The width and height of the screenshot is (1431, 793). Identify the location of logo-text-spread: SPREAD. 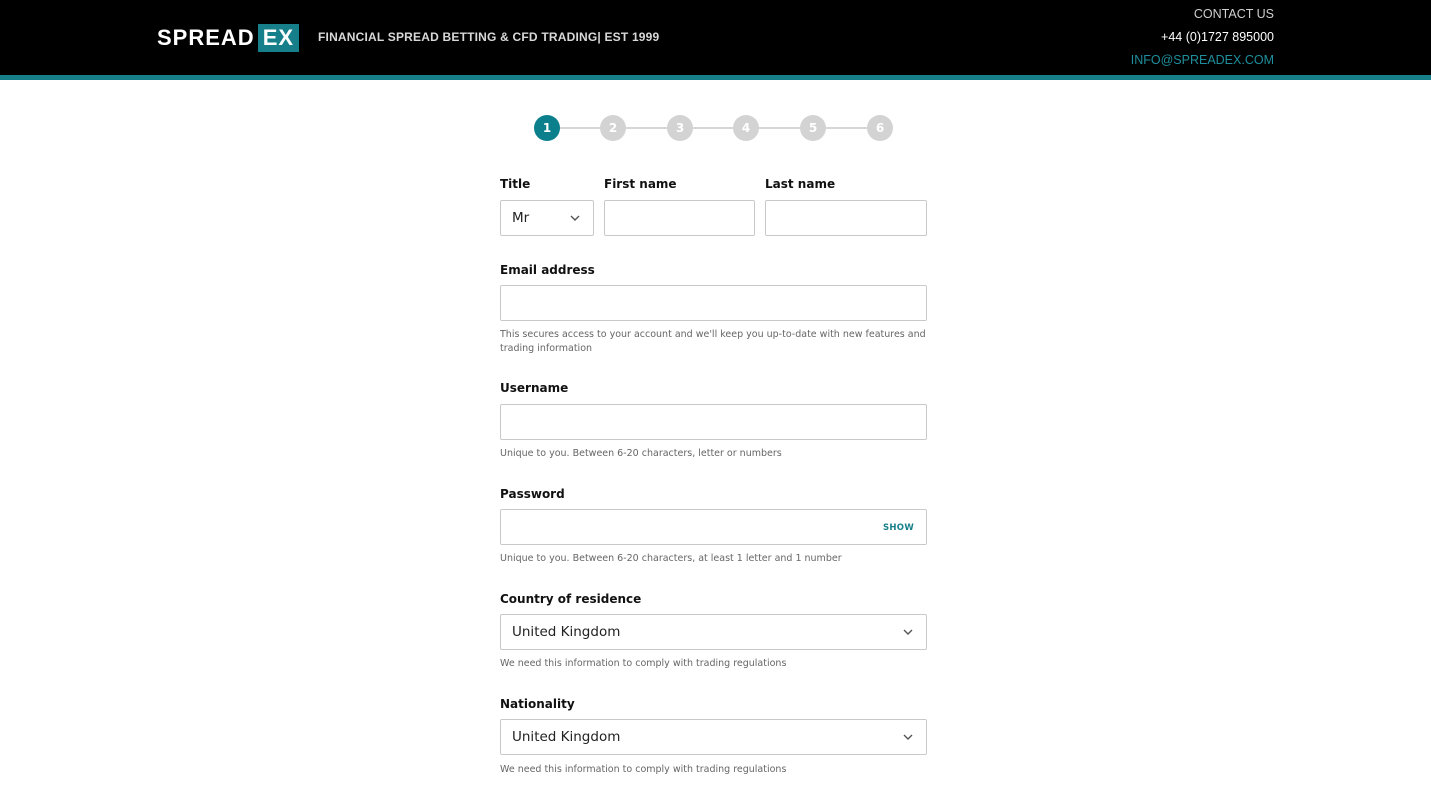
(206, 37).